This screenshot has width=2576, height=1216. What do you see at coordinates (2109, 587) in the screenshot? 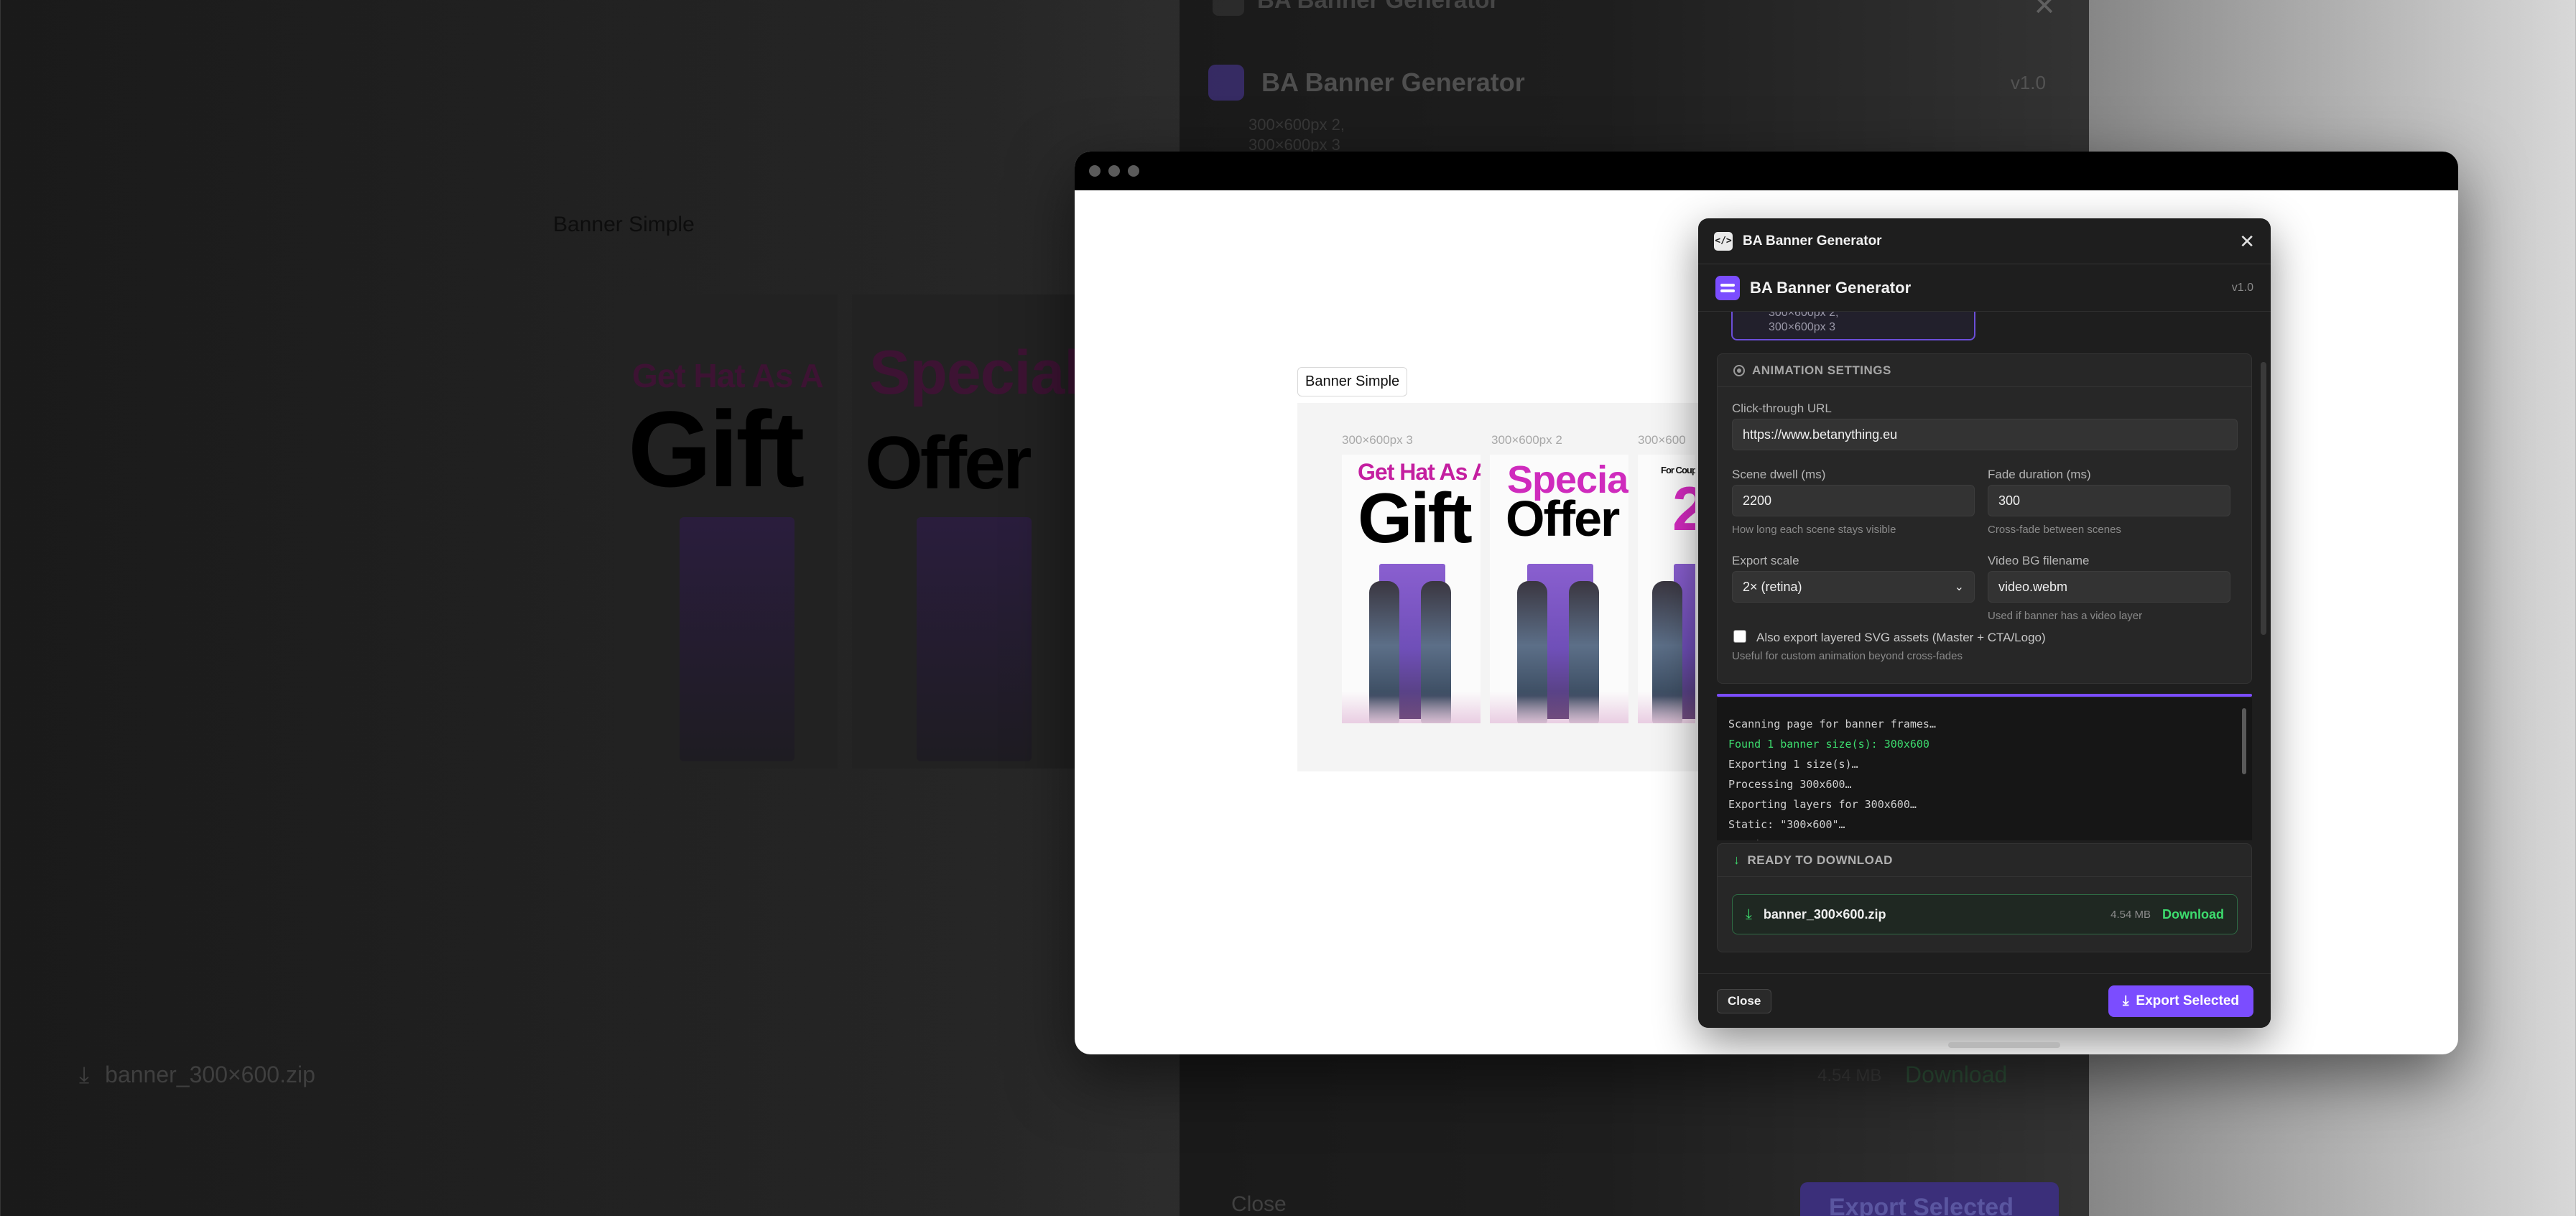
I see `video-bg-input` at bounding box center [2109, 587].